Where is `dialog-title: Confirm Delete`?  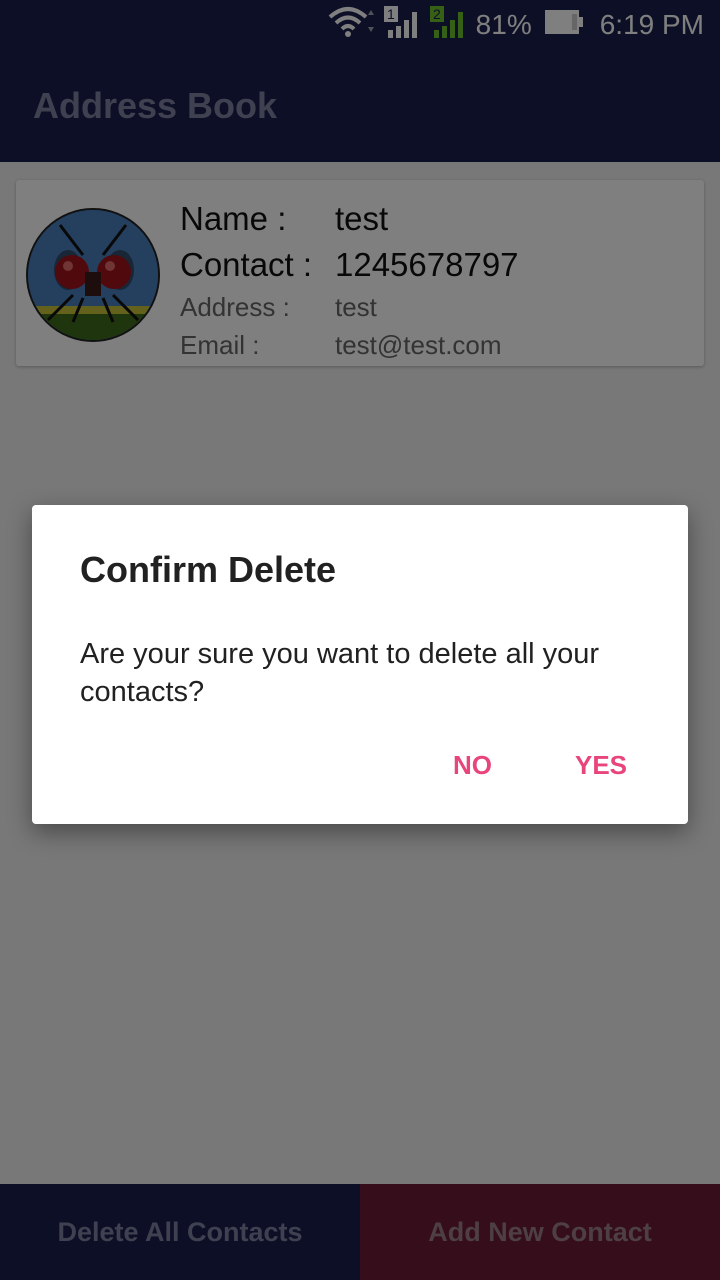 dialog-title: Confirm Delete is located at coordinates (208, 569).